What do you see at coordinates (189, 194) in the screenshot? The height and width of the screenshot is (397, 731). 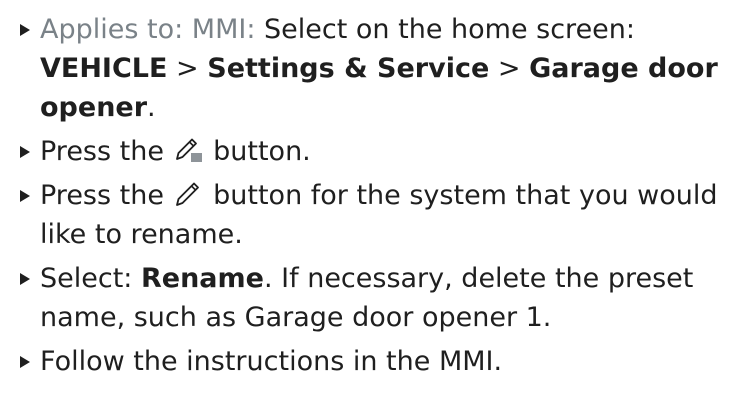 I see `pencil-icon` at bounding box center [189, 194].